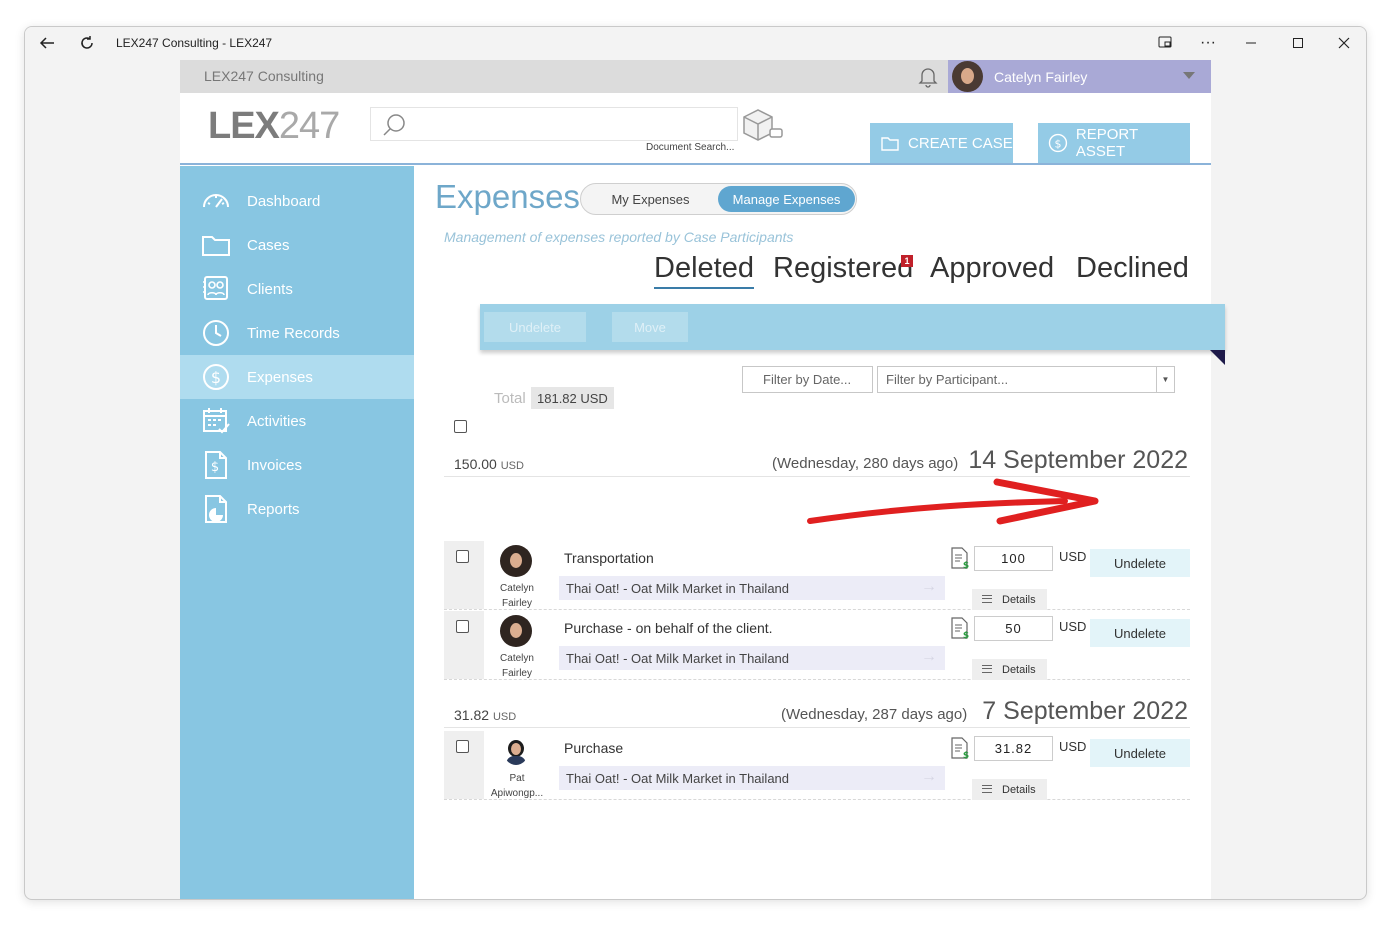 The width and height of the screenshot is (1390, 925). What do you see at coordinates (1013, 558) in the screenshot?
I see `amount-field: 100` at bounding box center [1013, 558].